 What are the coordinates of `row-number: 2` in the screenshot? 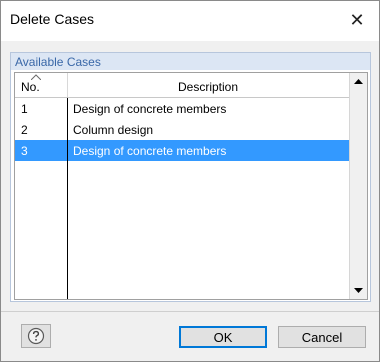 It's located at (24, 130).